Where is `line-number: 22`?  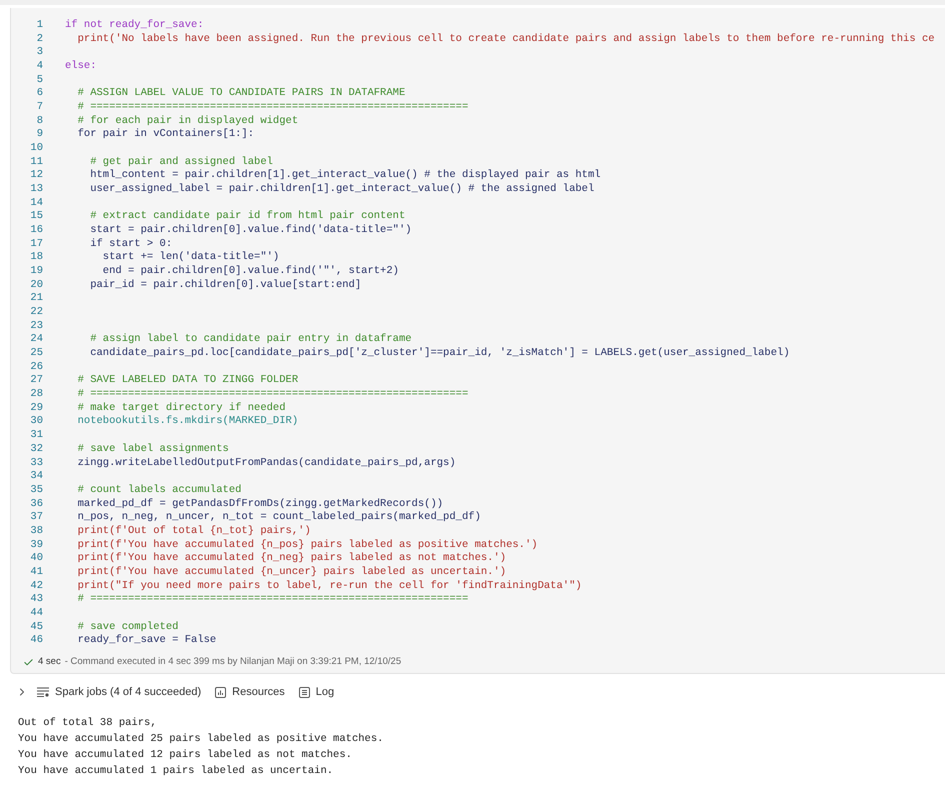
line-number: 22 is located at coordinates (36, 313).